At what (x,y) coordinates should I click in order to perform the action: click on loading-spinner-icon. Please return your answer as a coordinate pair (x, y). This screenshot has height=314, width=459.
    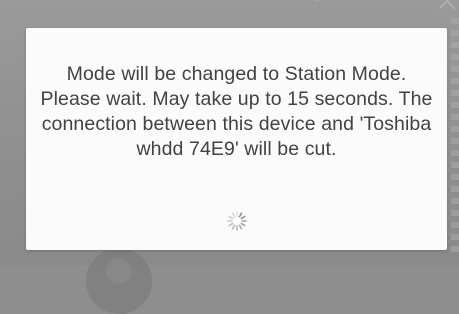
    Looking at the image, I should click on (237, 221).